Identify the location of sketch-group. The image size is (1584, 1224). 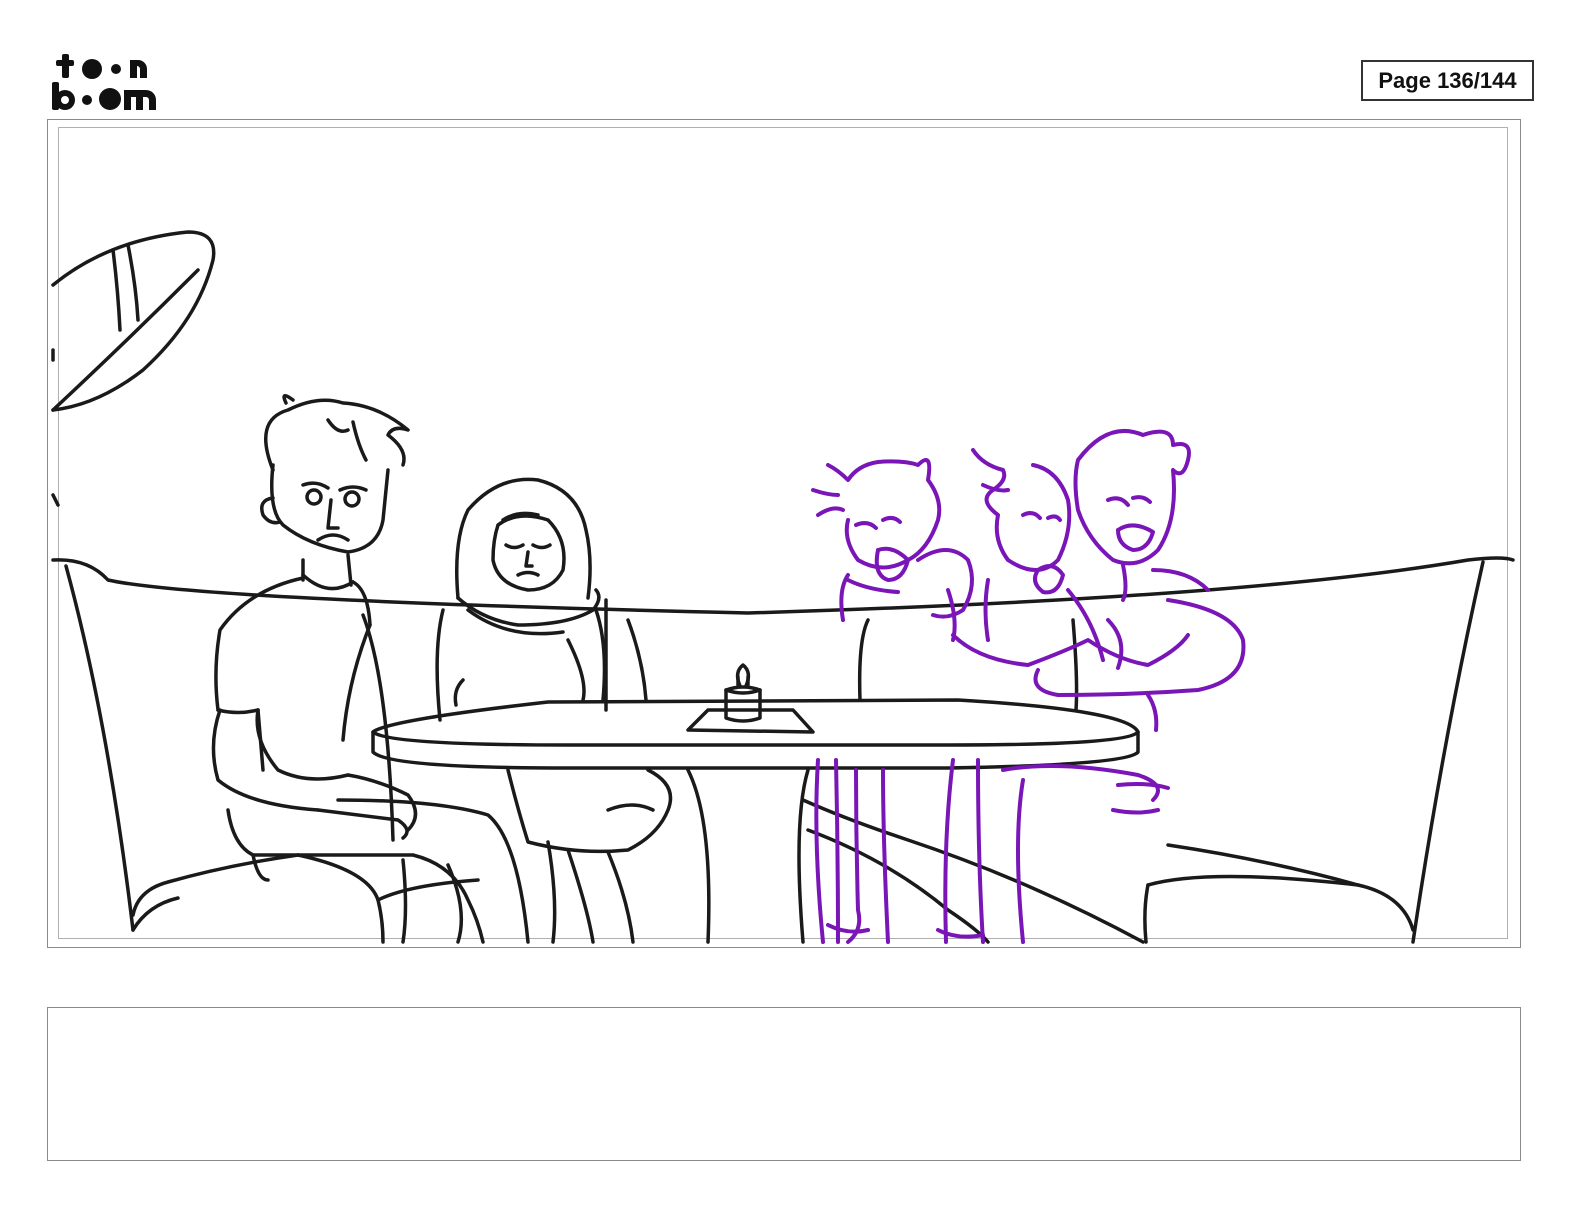
(1028, 686).